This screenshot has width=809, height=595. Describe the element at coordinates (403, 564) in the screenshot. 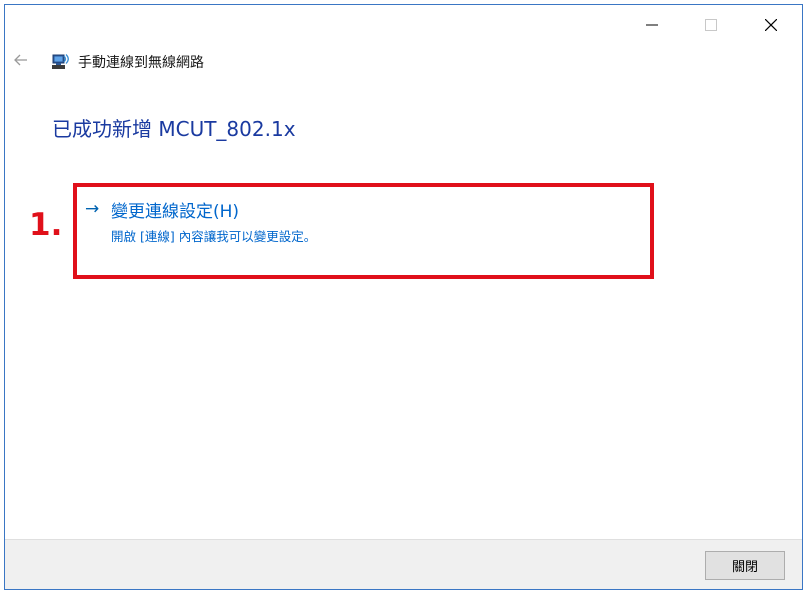

I see `footer-bar: 關閉` at that location.